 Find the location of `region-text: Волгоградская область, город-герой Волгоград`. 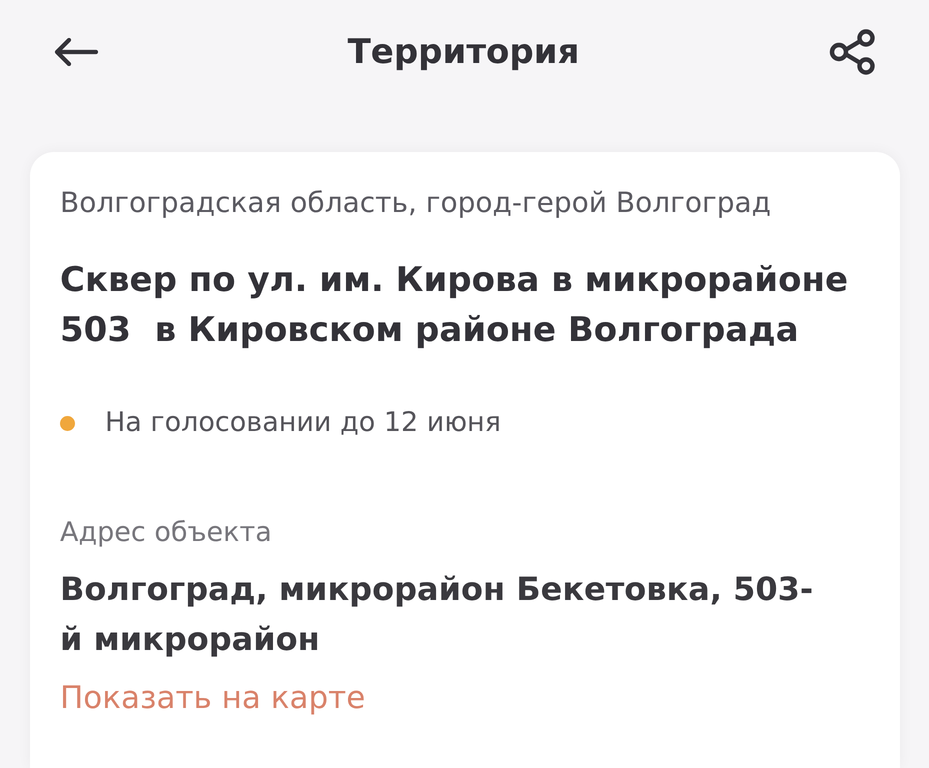

region-text: Волгоградская область, город-герой Волгоград is located at coordinates (415, 203).